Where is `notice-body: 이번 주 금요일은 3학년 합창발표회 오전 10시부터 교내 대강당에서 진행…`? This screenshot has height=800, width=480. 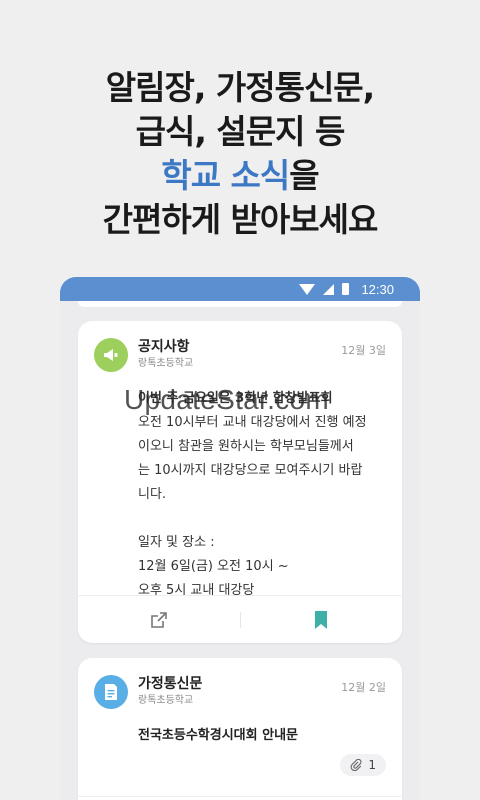
notice-body: 이번 주 금요일은 3학년 합창발표회 오전 10시부터 교내 대강당에서 진행… is located at coordinates (261, 495).